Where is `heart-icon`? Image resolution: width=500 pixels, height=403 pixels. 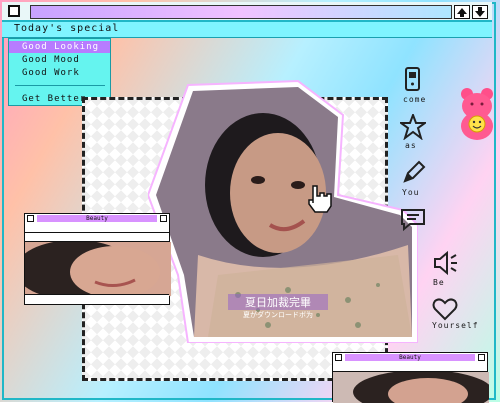
heart-icon is located at coordinates (445, 309).